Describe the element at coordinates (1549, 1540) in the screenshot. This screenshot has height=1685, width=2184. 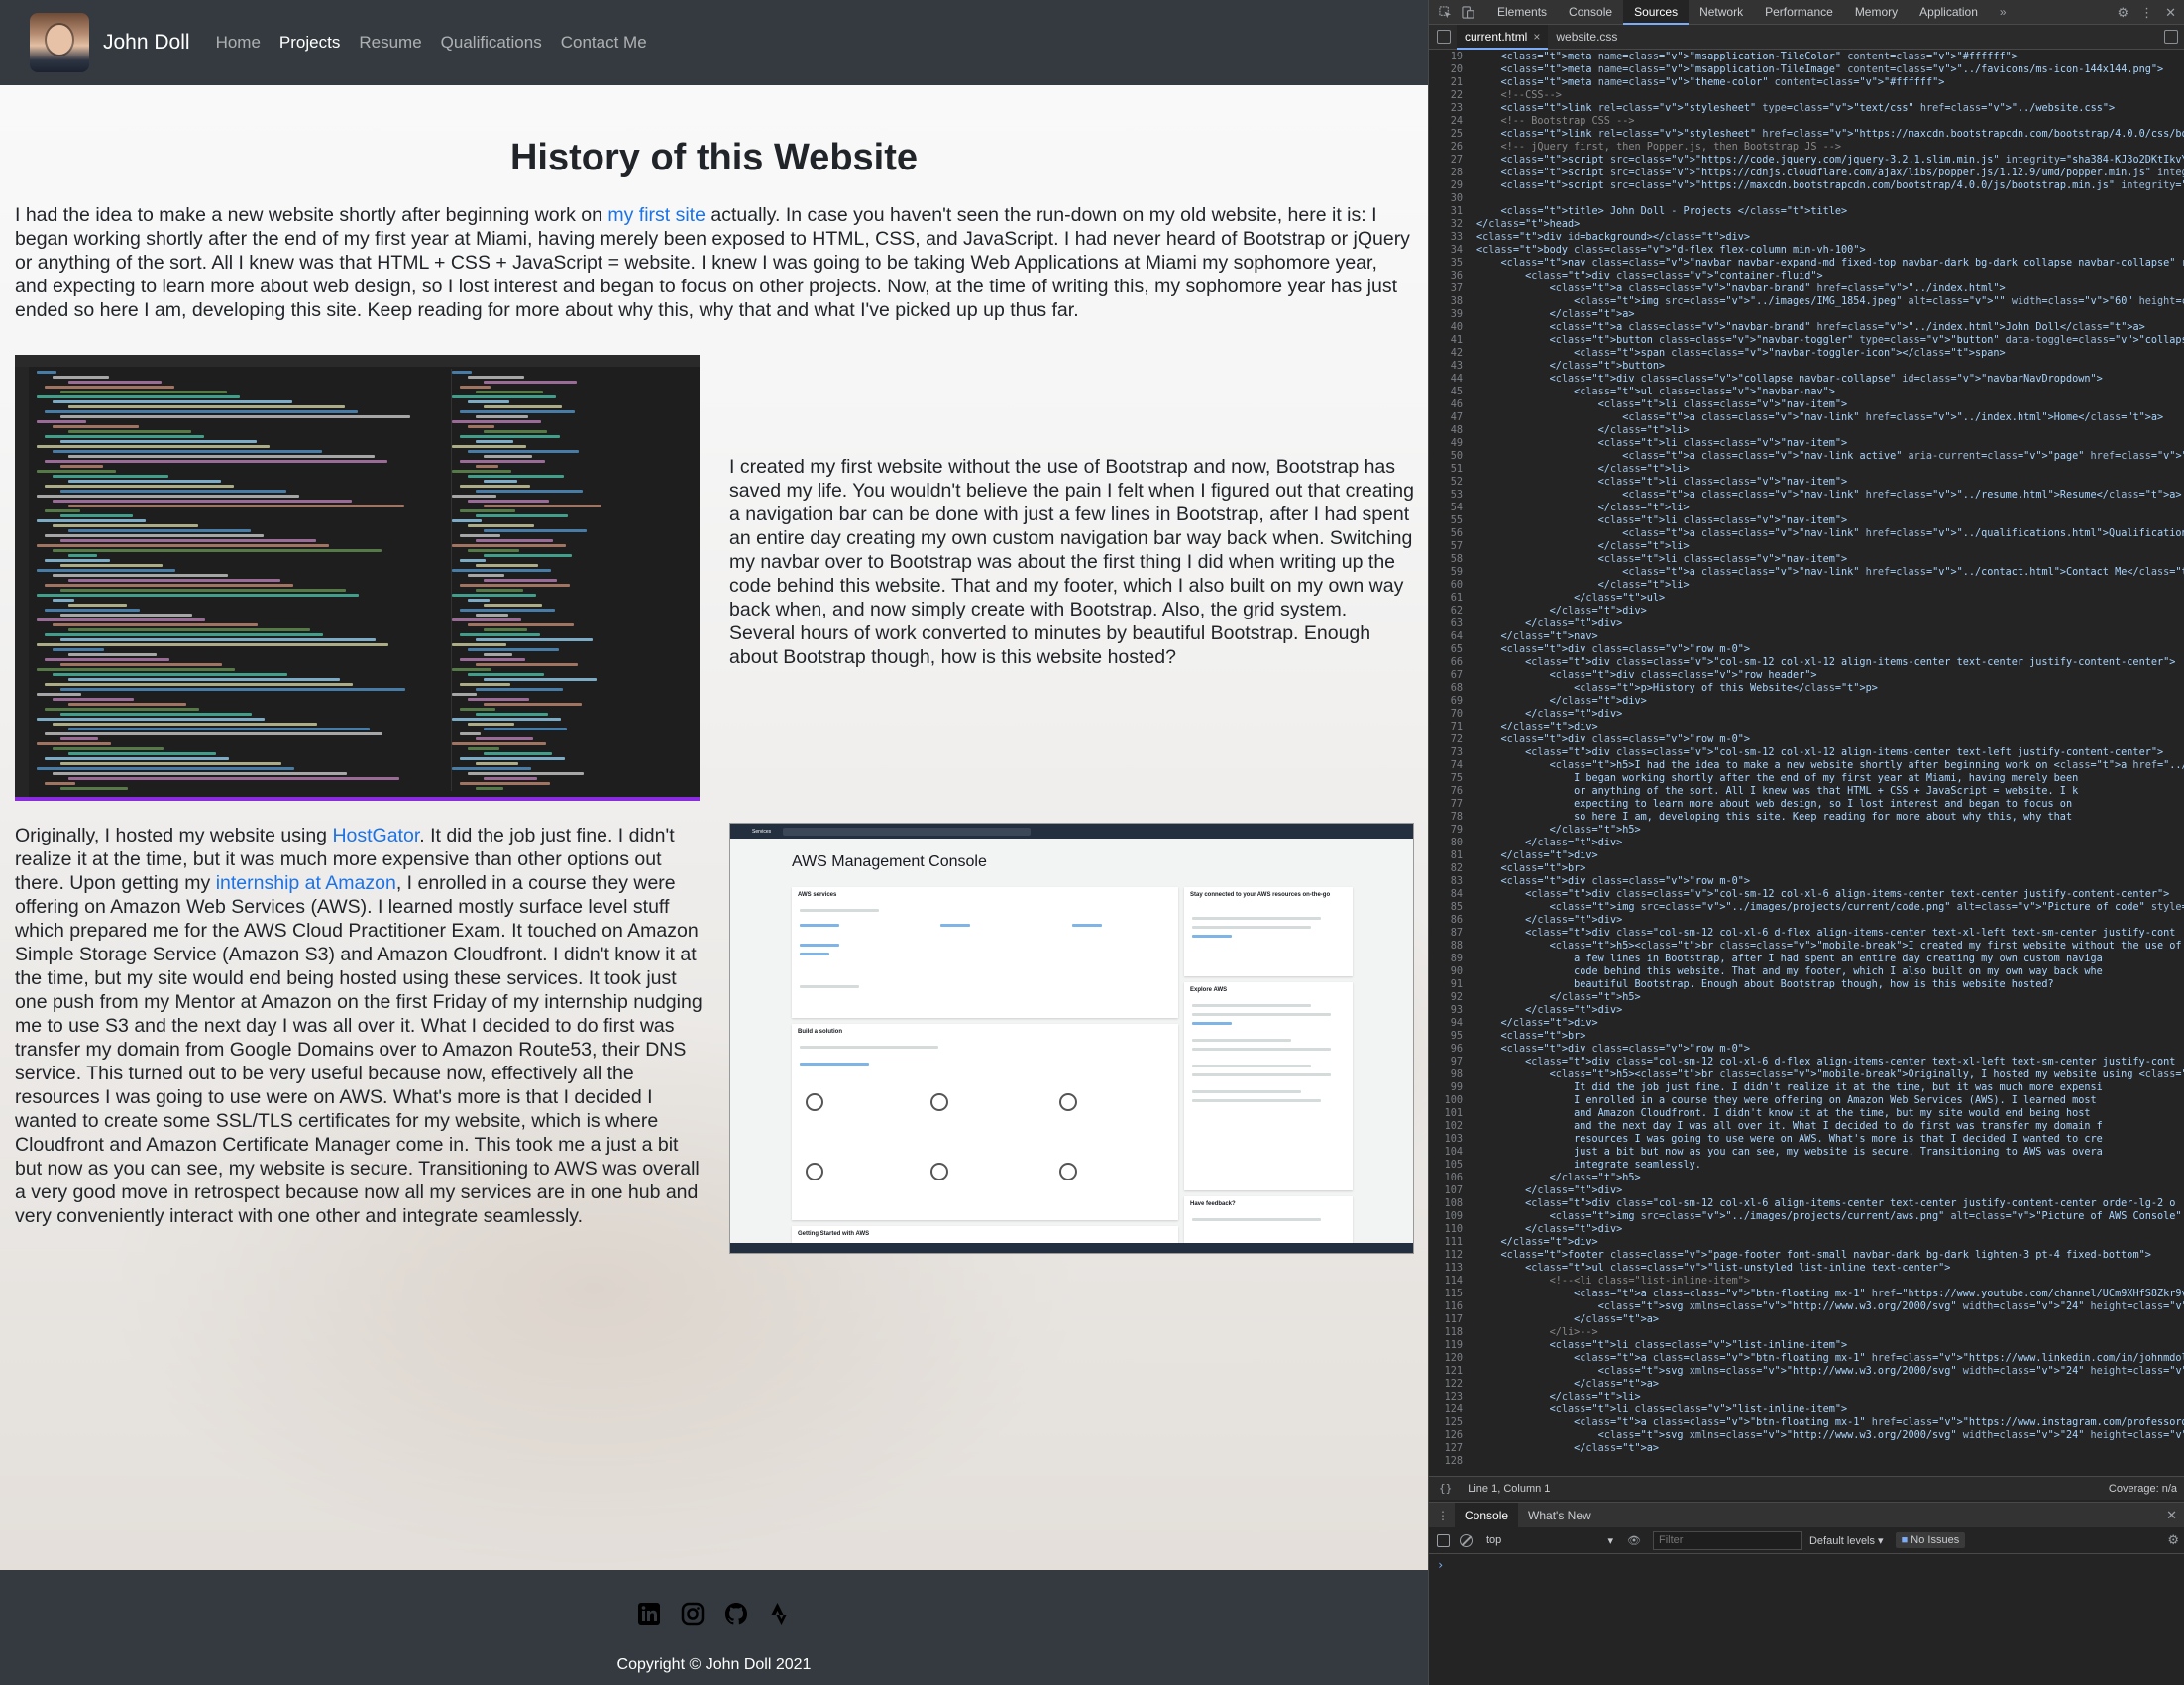
I see `context-selector: top ▾` at that location.